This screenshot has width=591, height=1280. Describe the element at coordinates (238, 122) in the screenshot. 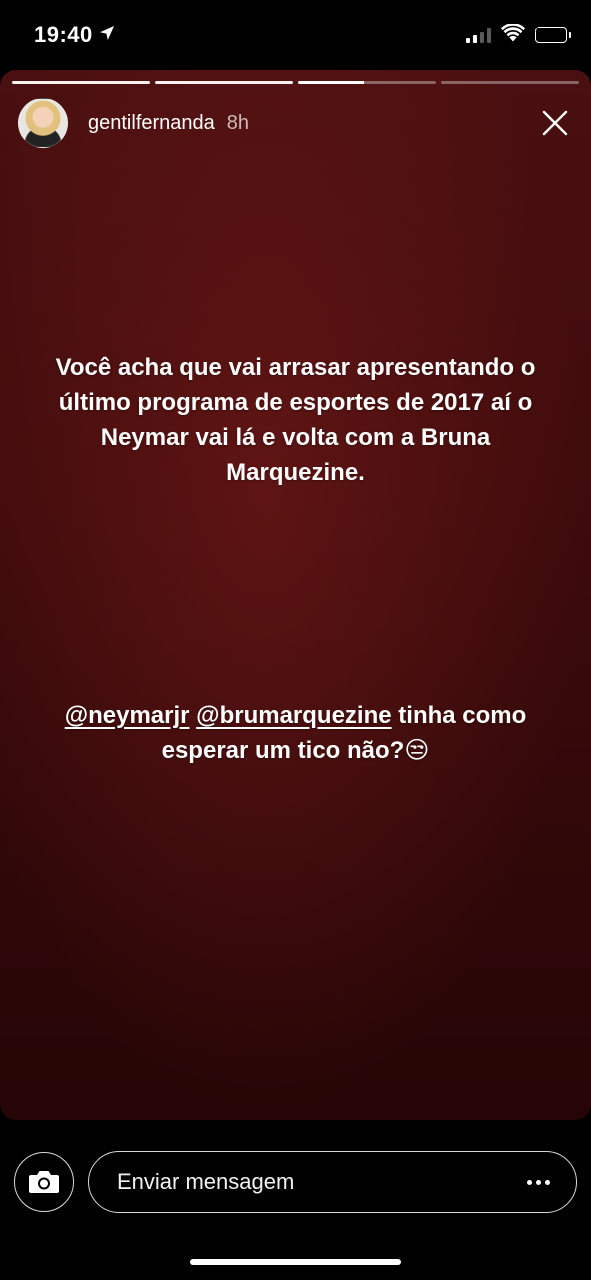

I see `time-ago: 8h` at that location.